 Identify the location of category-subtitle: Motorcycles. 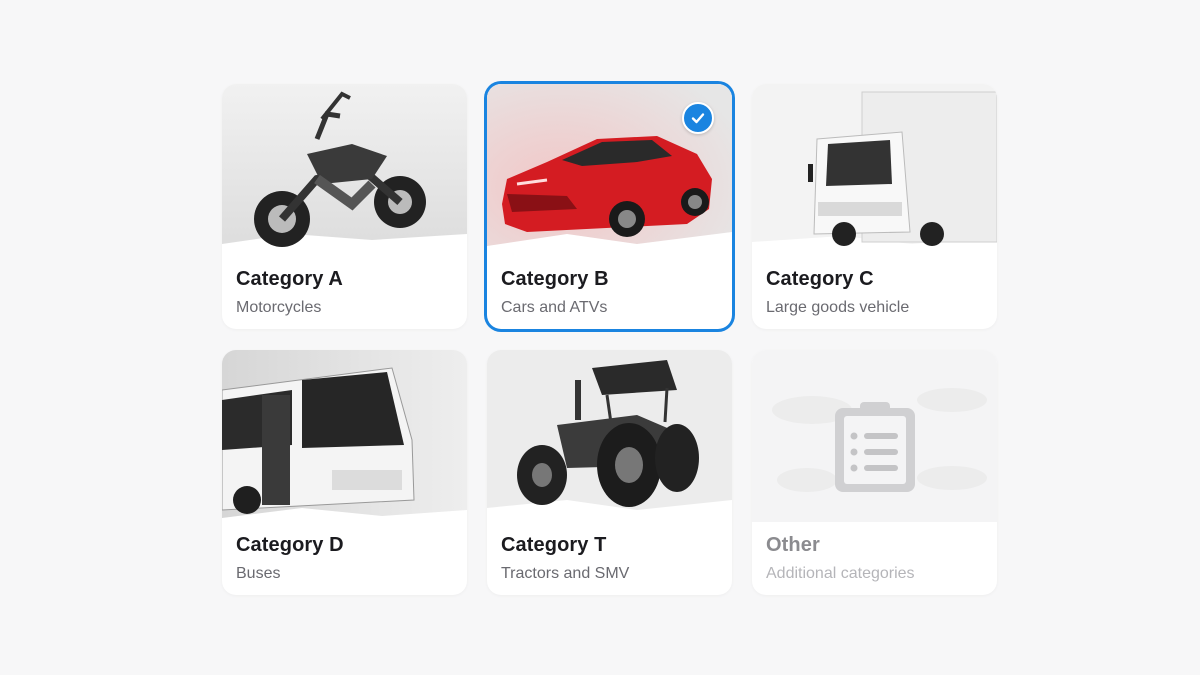
(279, 307).